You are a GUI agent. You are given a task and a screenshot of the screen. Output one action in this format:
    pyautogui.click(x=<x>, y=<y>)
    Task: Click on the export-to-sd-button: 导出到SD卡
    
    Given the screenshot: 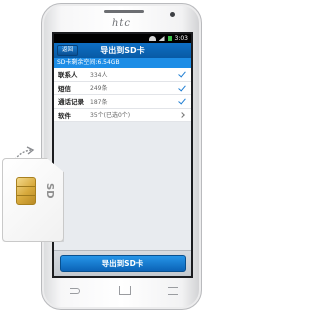 What is the action you would take?
    pyautogui.click(x=122, y=263)
    